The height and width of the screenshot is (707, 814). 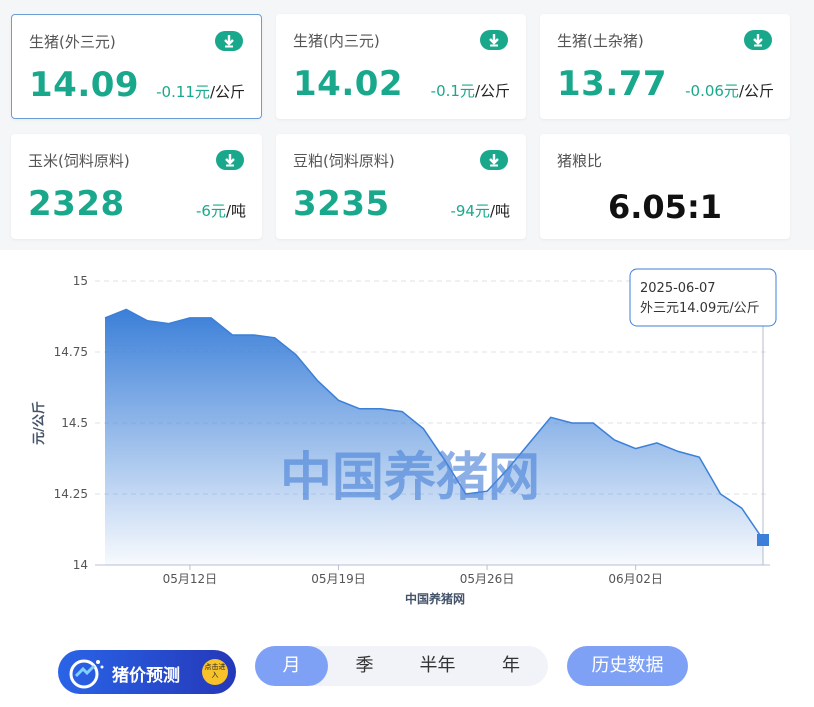 I want to click on card-price: 14.02, so click(x=348, y=84).